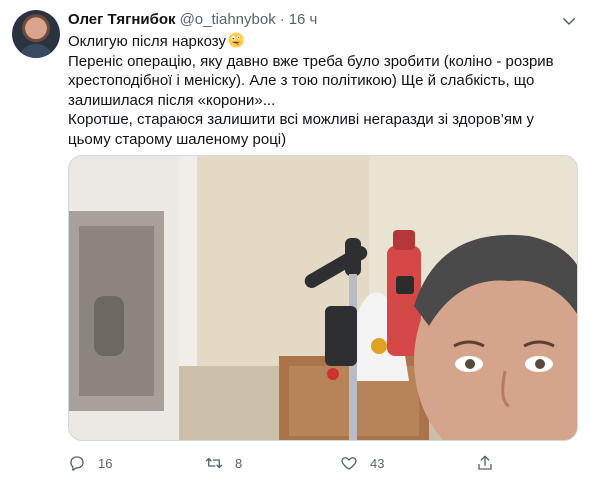 The height and width of the screenshot is (487, 590). What do you see at coordinates (105, 463) in the screenshot?
I see `reply-count: 16` at bounding box center [105, 463].